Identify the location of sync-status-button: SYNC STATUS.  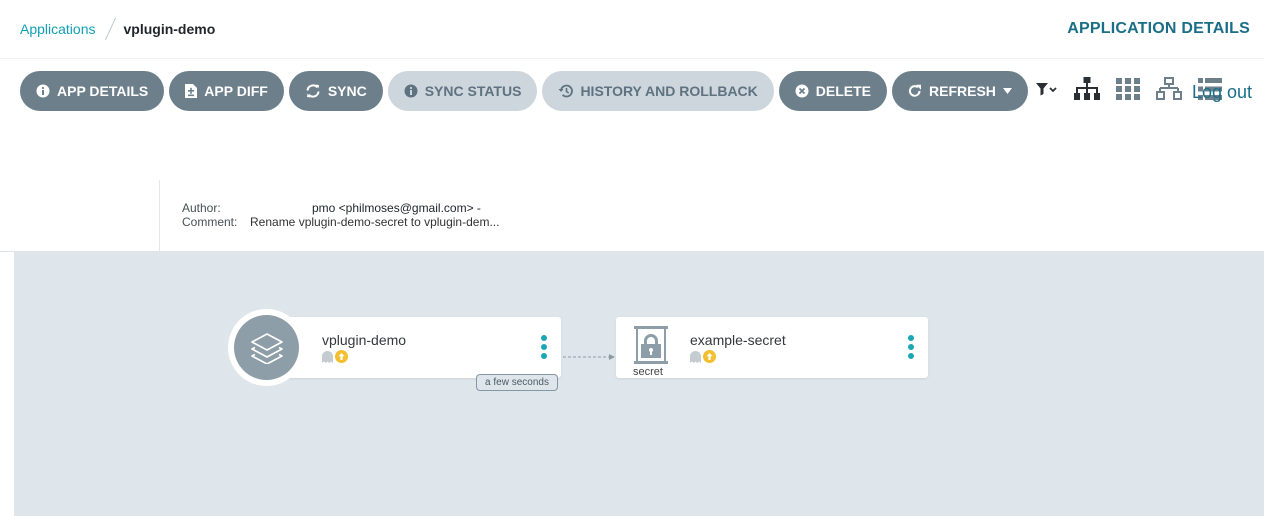
(462, 91).